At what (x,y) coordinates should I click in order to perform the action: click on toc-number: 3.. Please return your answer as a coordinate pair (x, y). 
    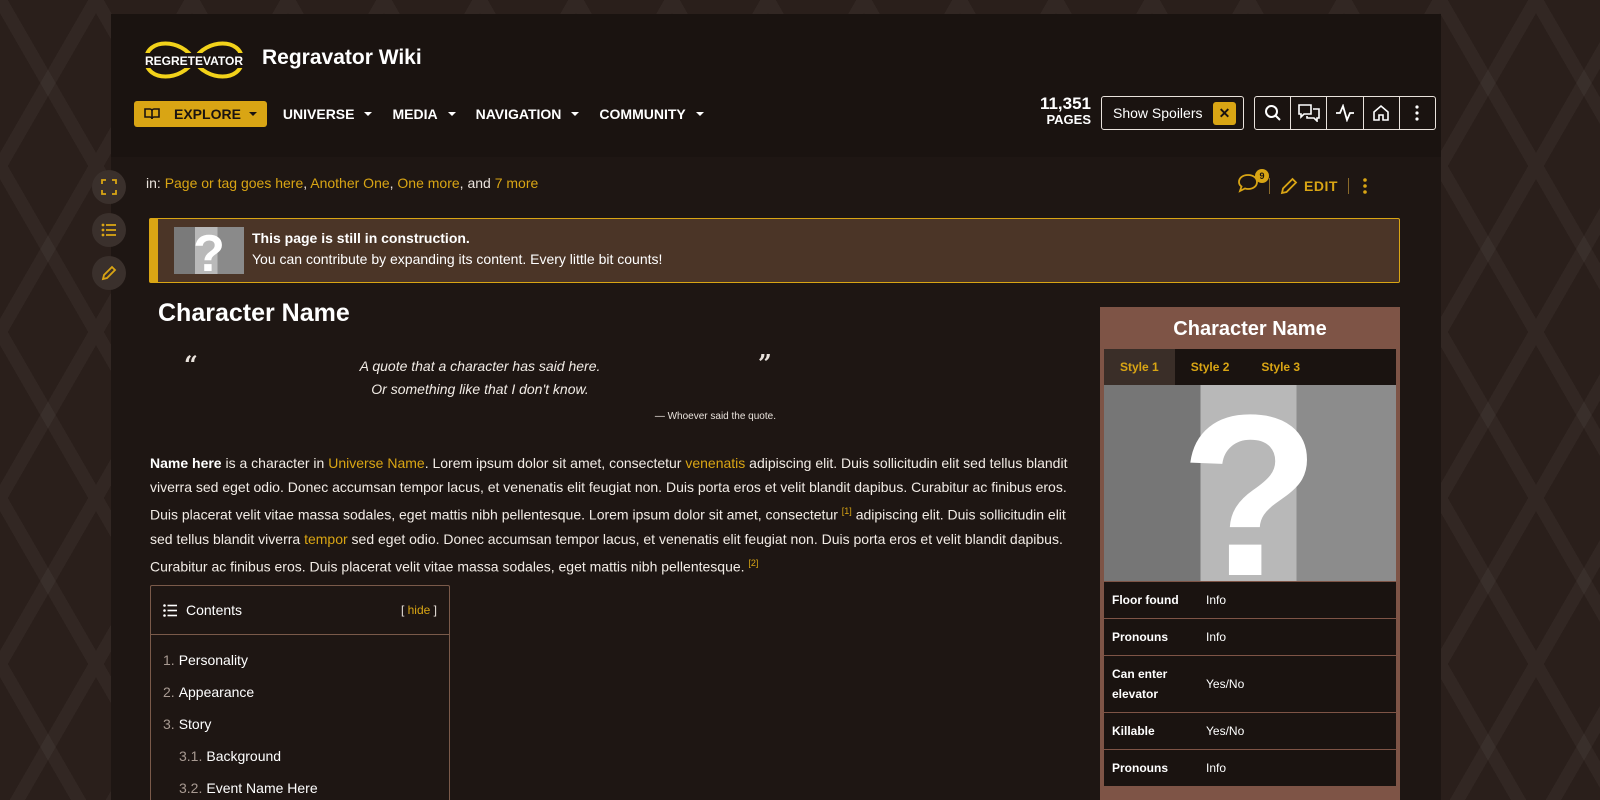
    Looking at the image, I should click on (169, 724).